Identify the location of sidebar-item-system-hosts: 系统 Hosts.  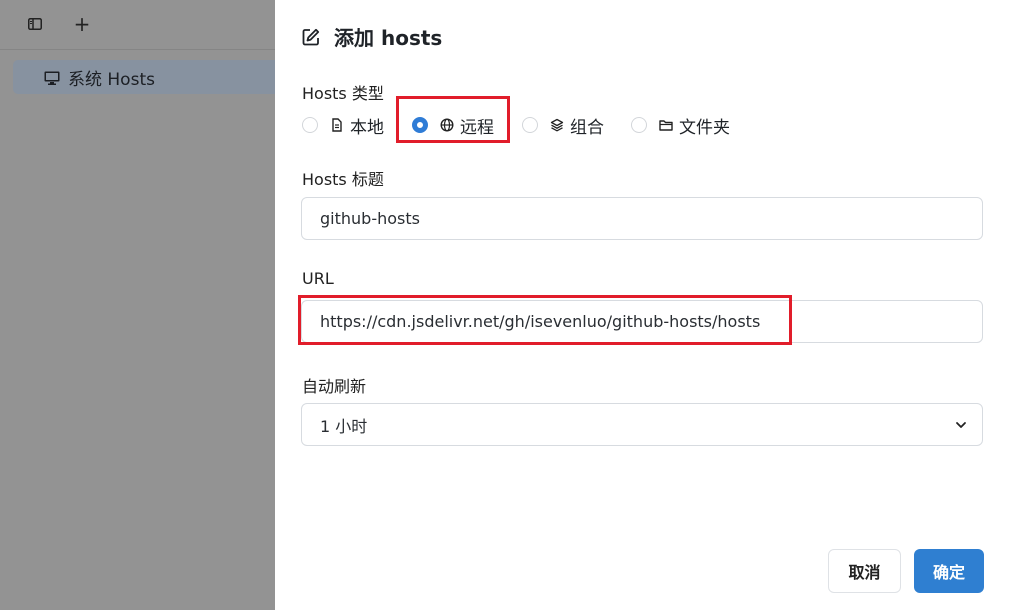
(144, 77).